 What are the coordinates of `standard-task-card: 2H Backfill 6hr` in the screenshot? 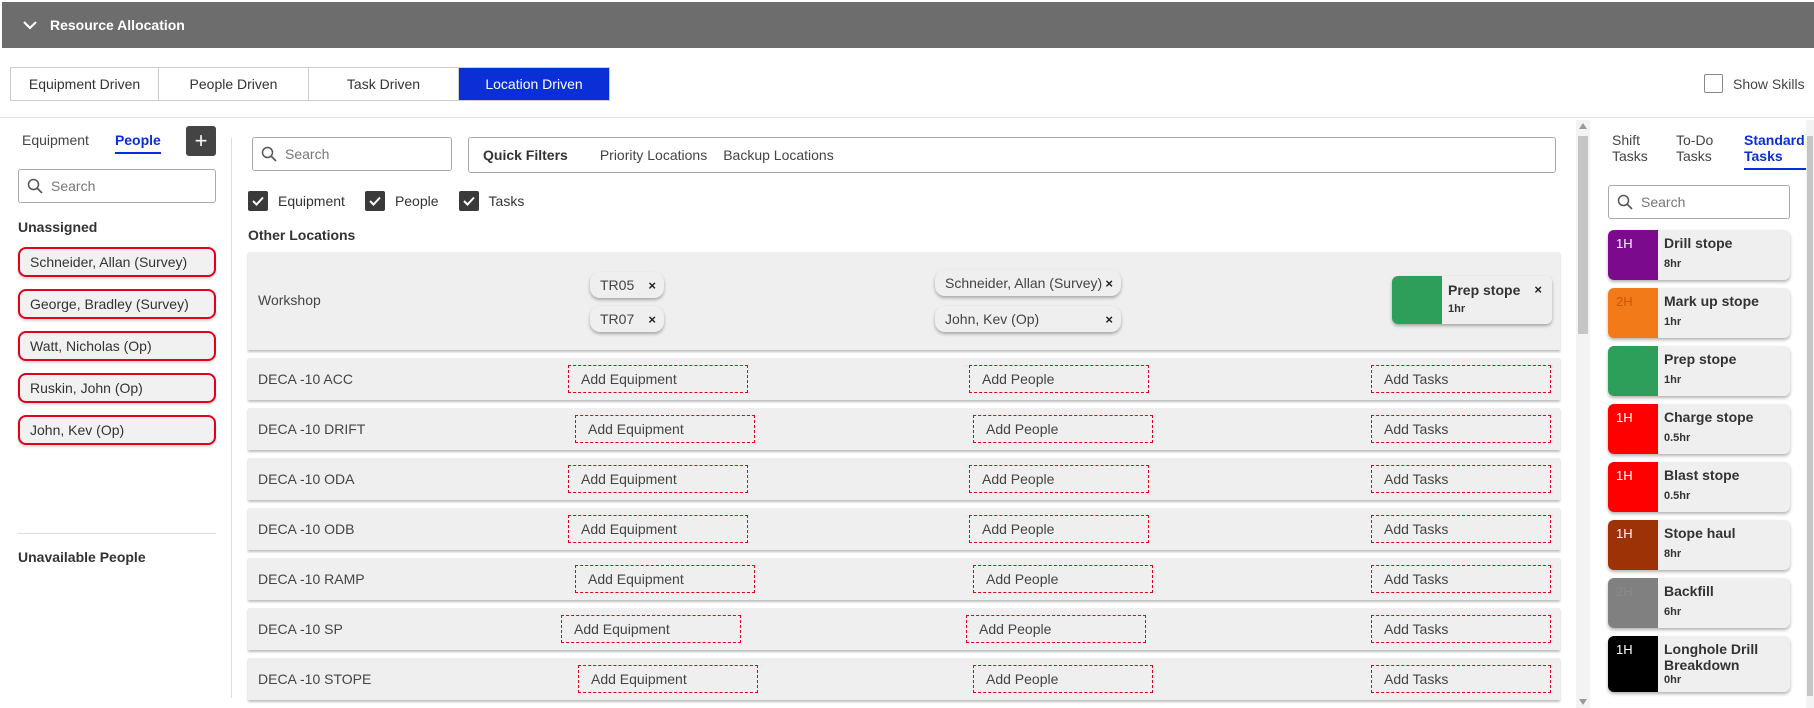 It's located at (1699, 603).